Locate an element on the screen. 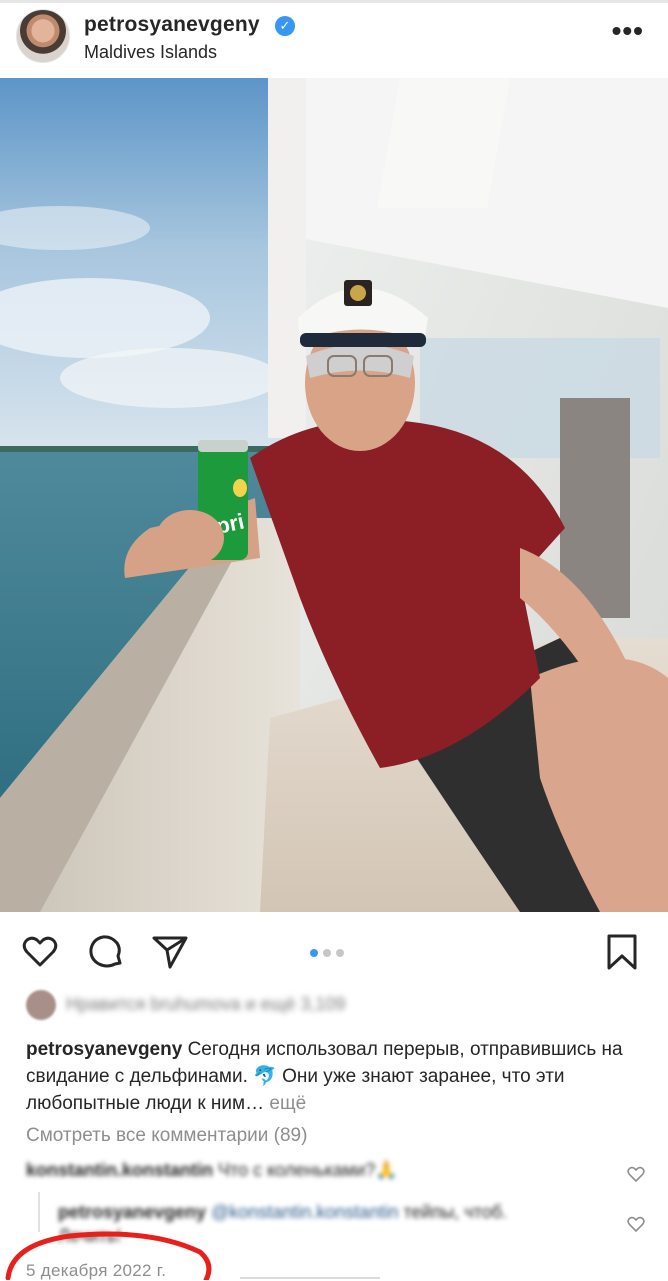 The height and width of the screenshot is (1281, 668). post-date: 5 декабря 2022 г. is located at coordinates (96, 1270).